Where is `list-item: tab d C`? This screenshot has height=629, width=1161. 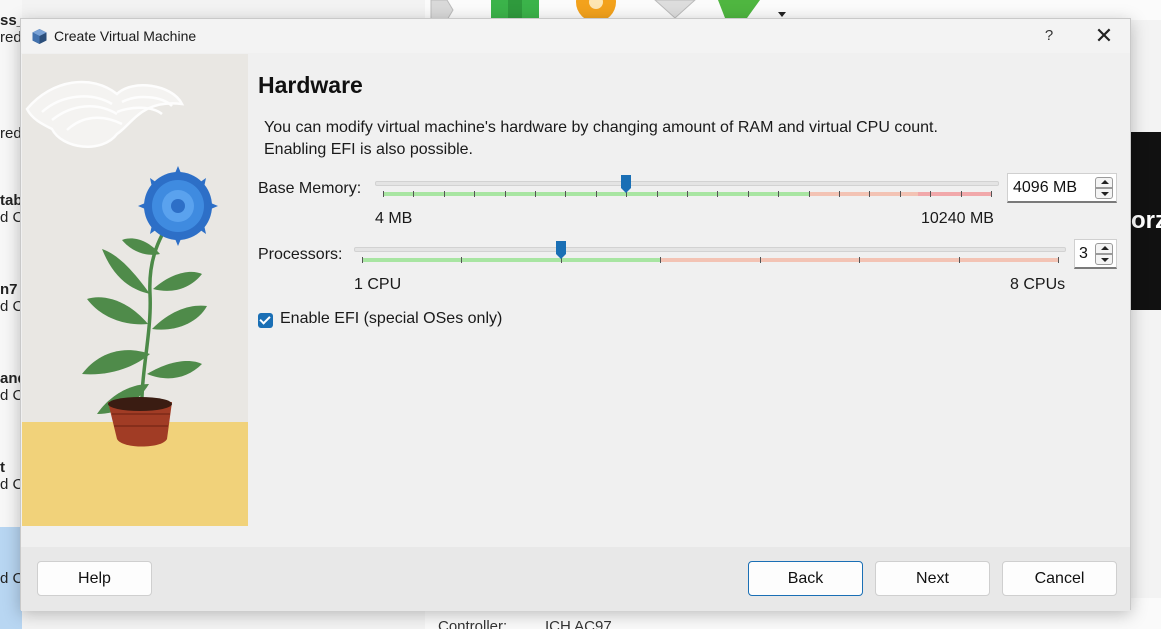 list-item: tab d C is located at coordinates (11, 209).